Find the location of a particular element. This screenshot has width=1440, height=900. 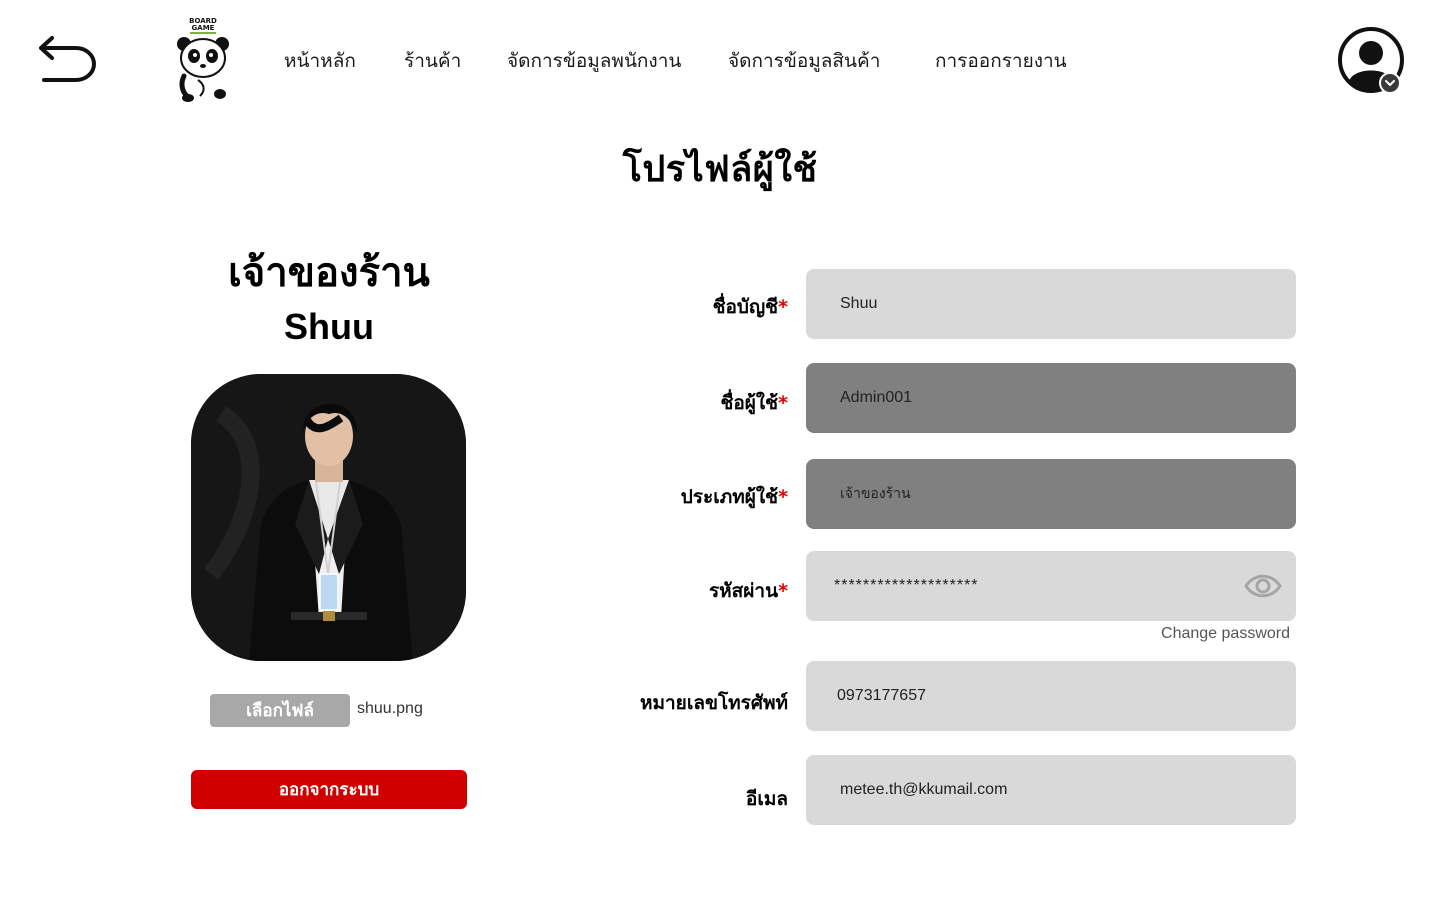

user-type-label: ประเภทผู้ใช้* is located at coordinates (734, 497).